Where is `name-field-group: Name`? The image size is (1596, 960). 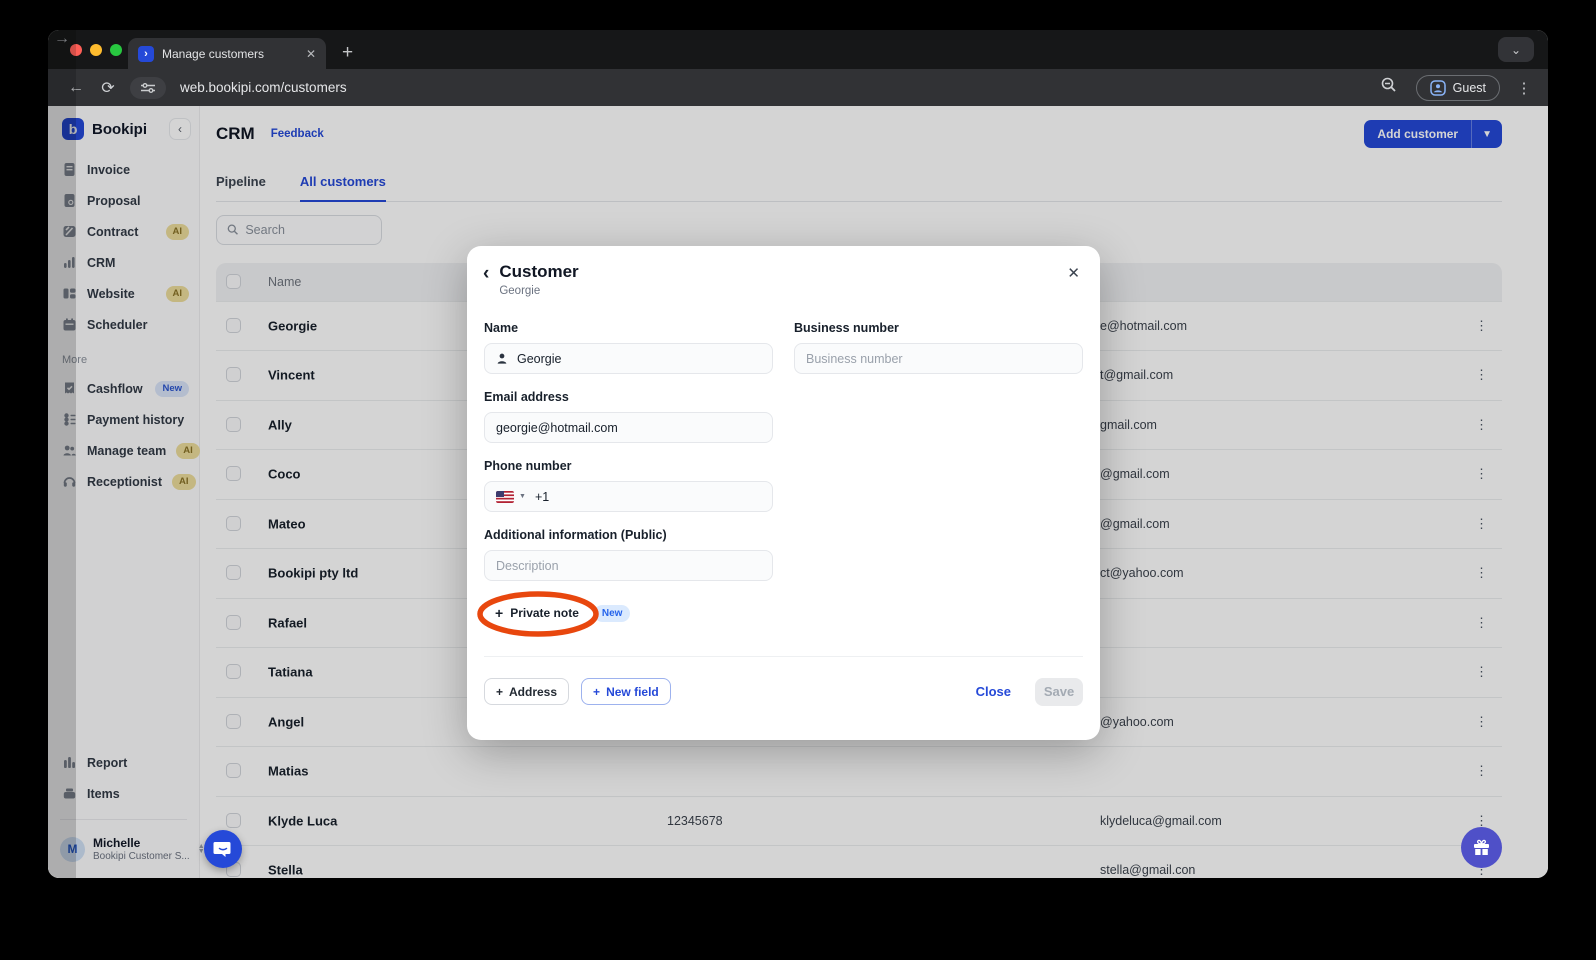
name-field-group: Name is located at coordinates (628, 347).